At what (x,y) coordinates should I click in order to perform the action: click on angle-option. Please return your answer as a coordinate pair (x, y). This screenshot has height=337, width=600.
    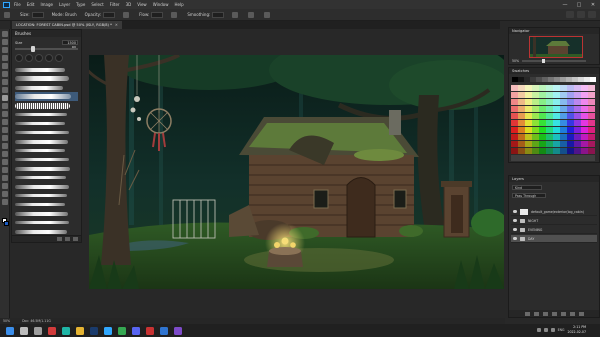
    Looking at the image, I should click on (252, 14).